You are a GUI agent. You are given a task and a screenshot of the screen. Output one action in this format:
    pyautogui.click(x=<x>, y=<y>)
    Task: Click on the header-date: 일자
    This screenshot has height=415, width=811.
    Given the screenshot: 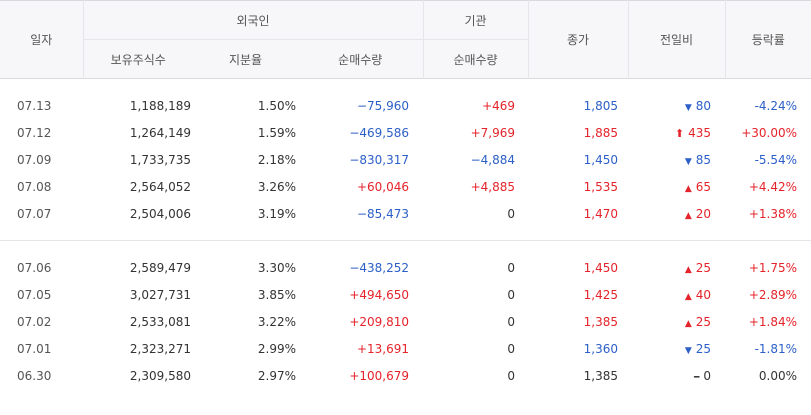 What is the action you would take?
    pyautogui.click(x=41, y=39)
    